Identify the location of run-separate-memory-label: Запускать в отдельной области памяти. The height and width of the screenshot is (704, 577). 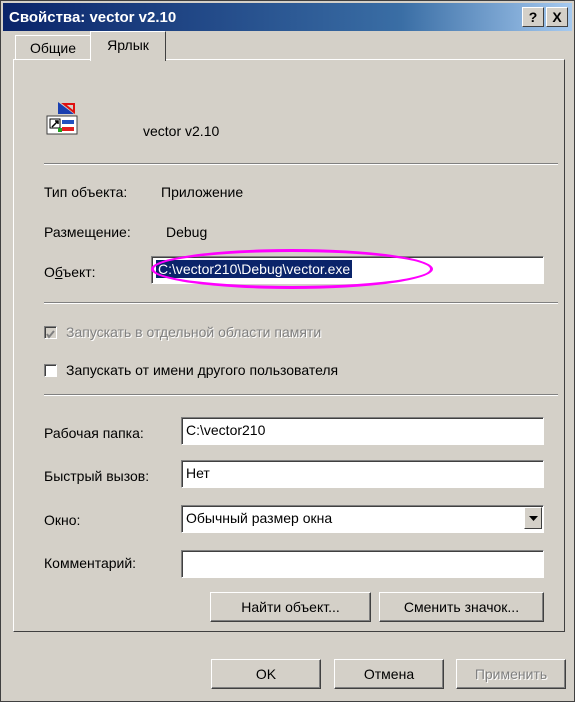
(194, 332).